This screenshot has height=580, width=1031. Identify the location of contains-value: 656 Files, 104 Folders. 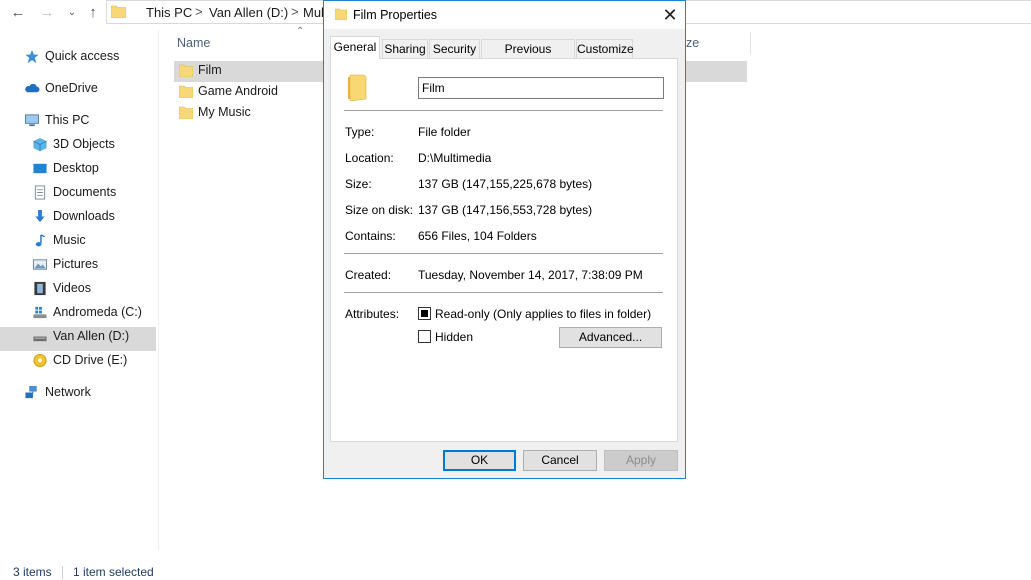
(477, 236).